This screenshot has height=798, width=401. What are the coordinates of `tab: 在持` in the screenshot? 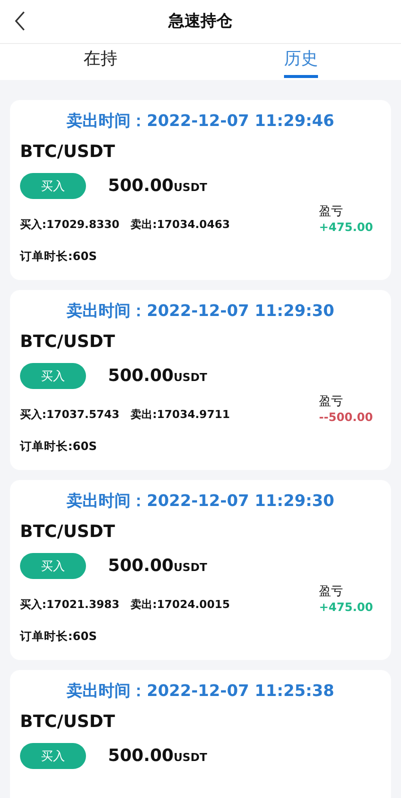 It's located at (100, 61).